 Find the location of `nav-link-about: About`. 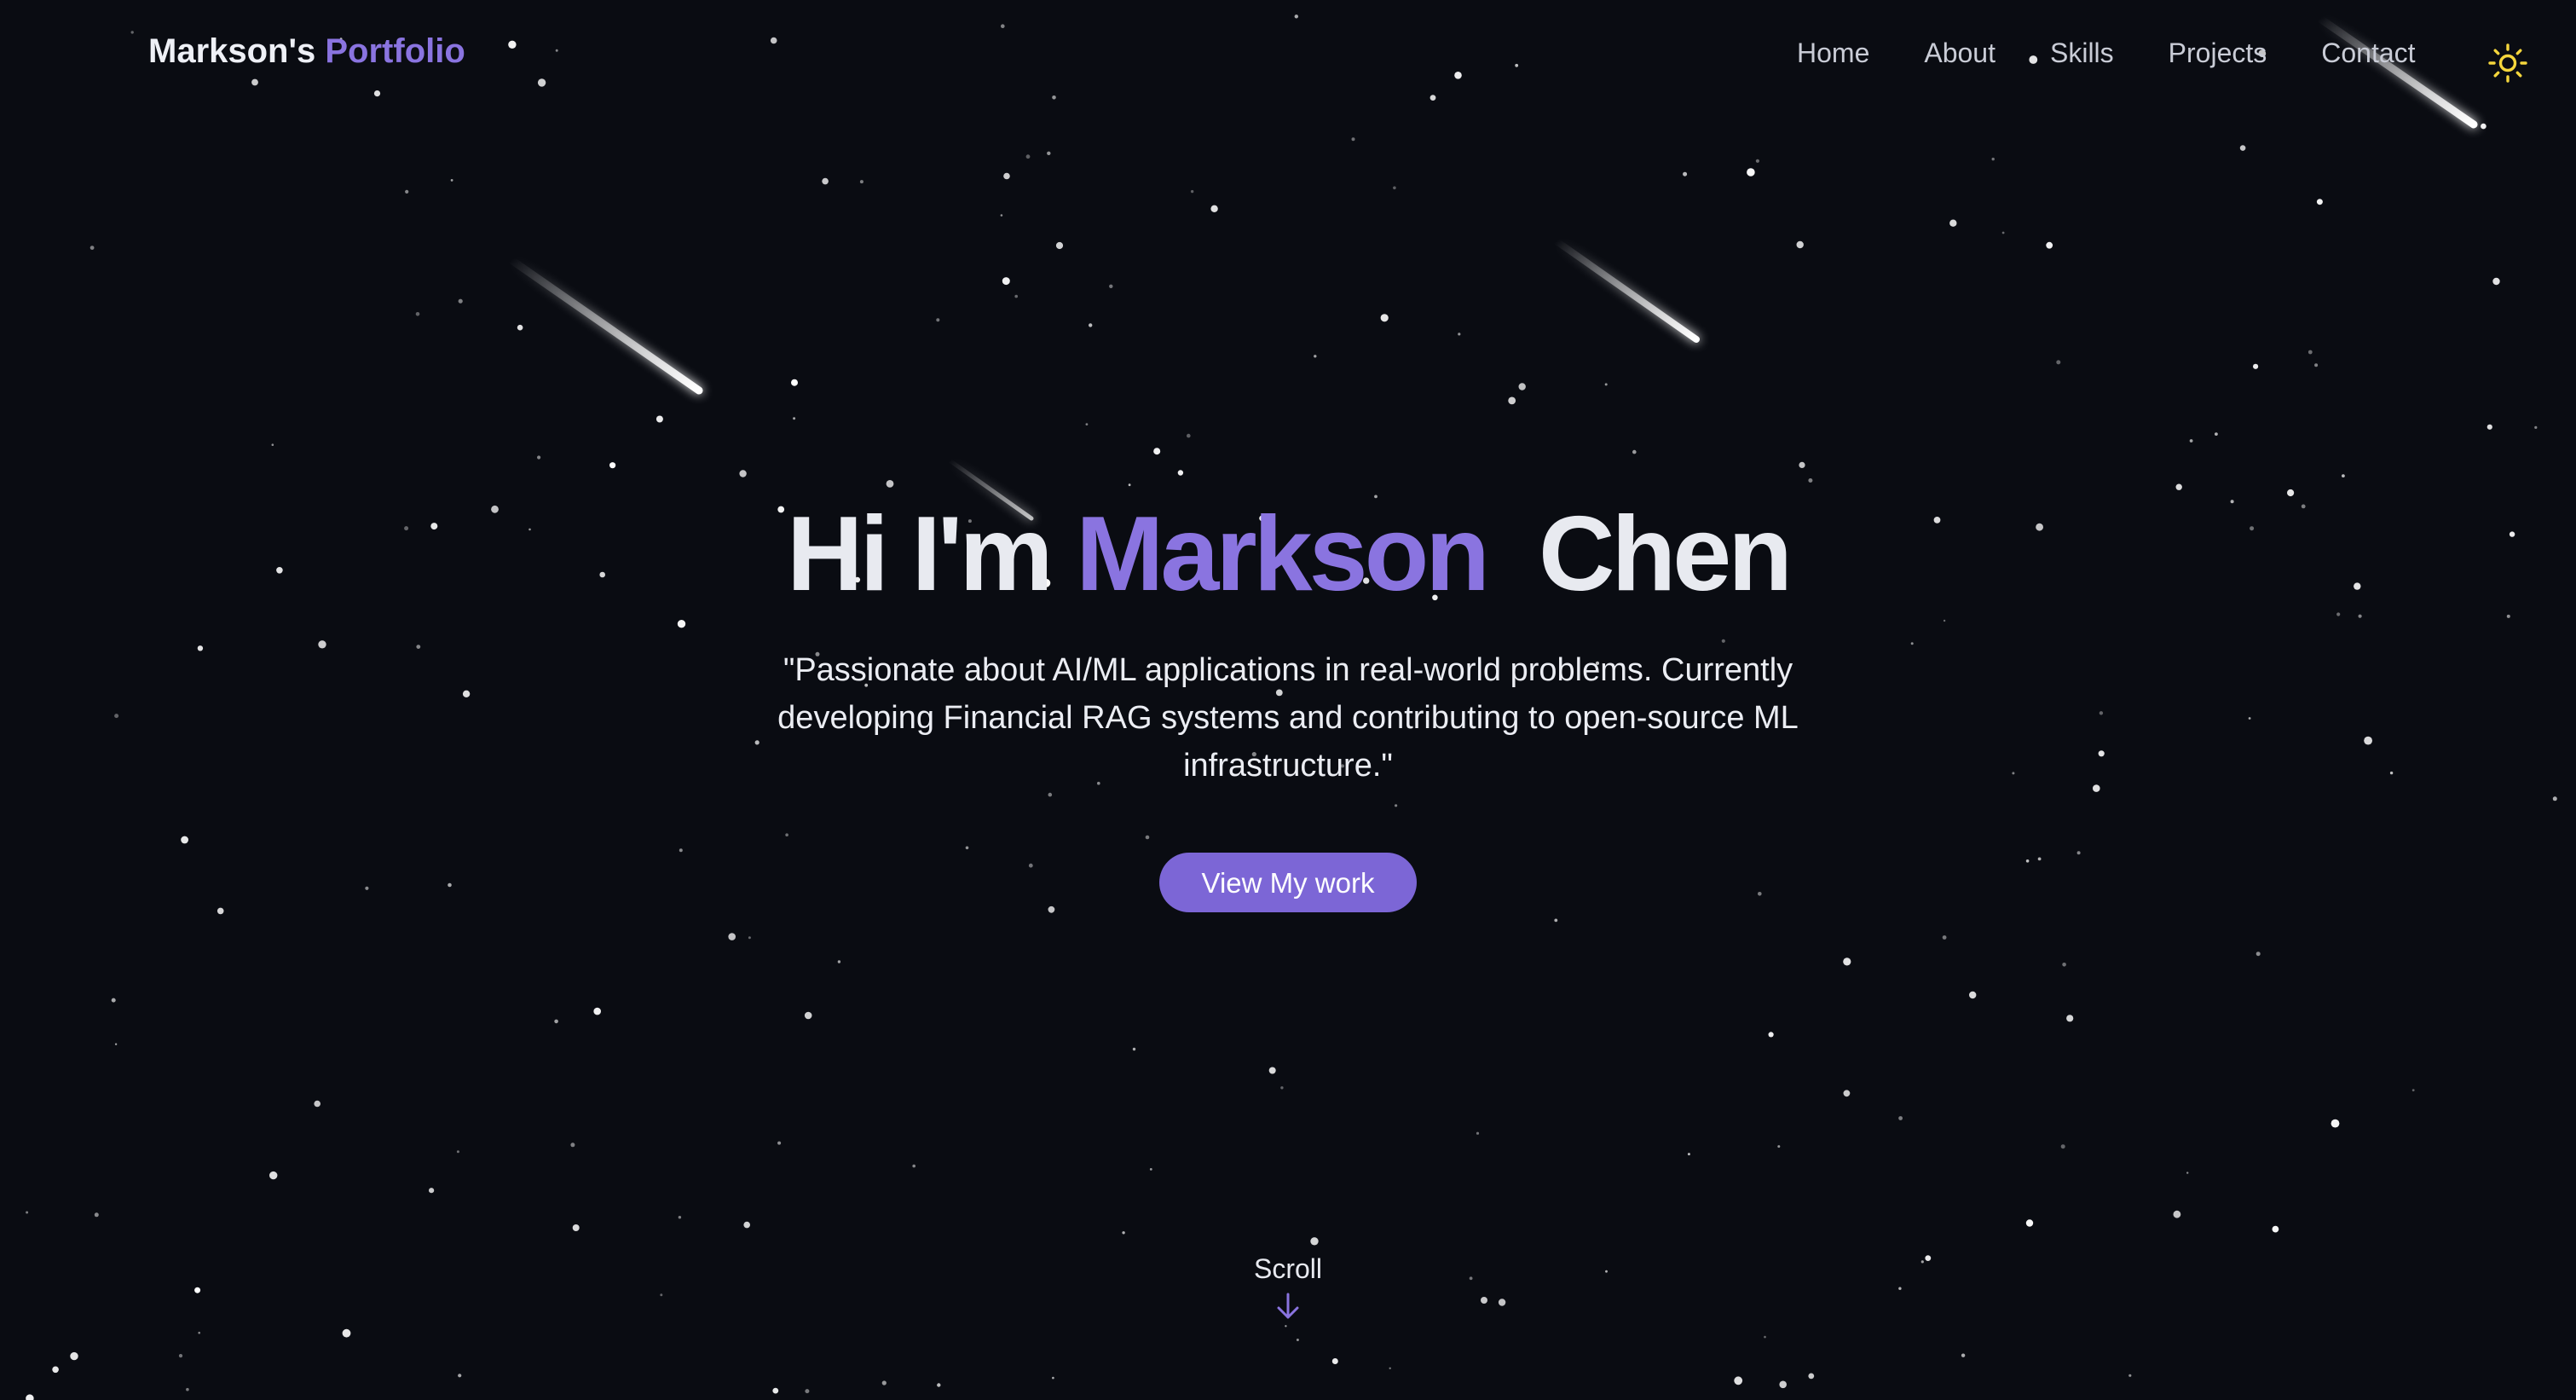

nav-link-about: About is located at coordinates (1960, 53).